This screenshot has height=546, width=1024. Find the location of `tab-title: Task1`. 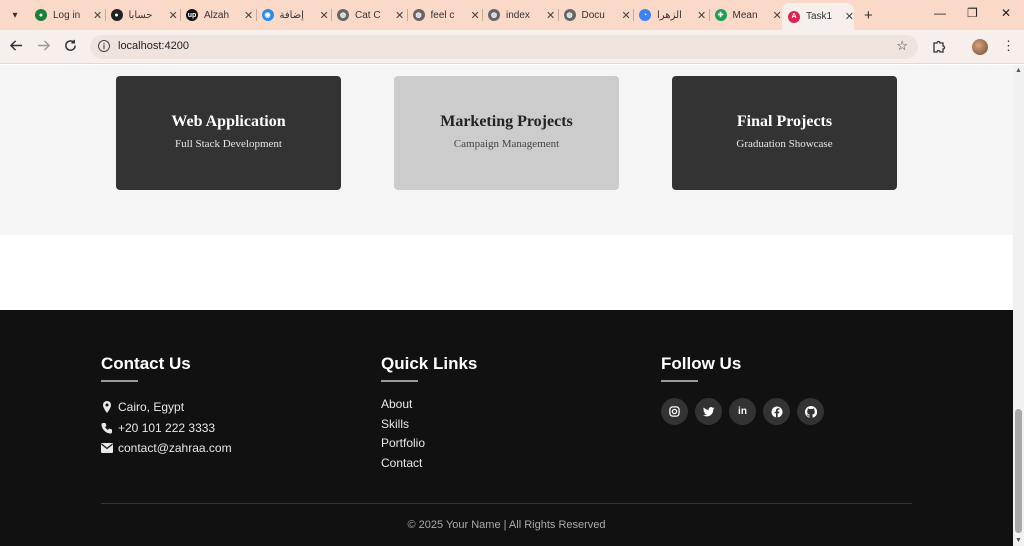

tab-title: Task1 is located at coordinates (819, 16).